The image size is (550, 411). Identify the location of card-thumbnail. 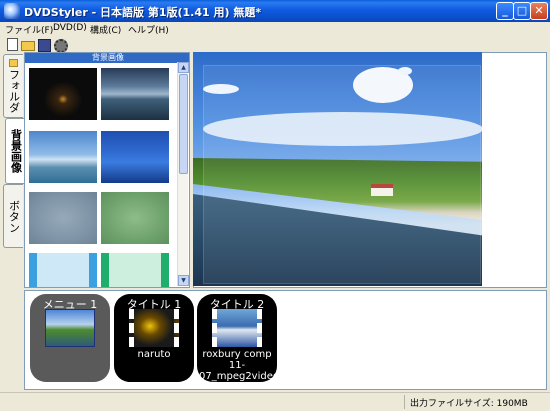
(70, 328).